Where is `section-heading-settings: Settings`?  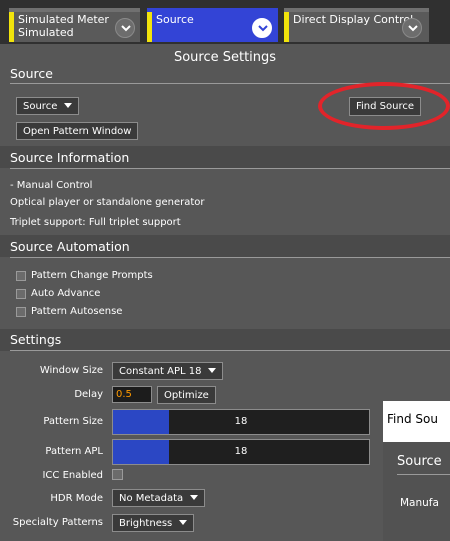 section-heading-settings: Settings is located at coordinates (36, 339).